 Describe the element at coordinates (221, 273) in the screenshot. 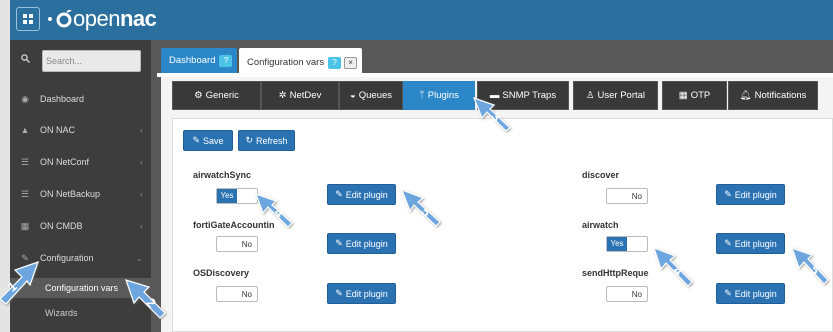

I see `plugin-name: OSDiscovery` at that location.